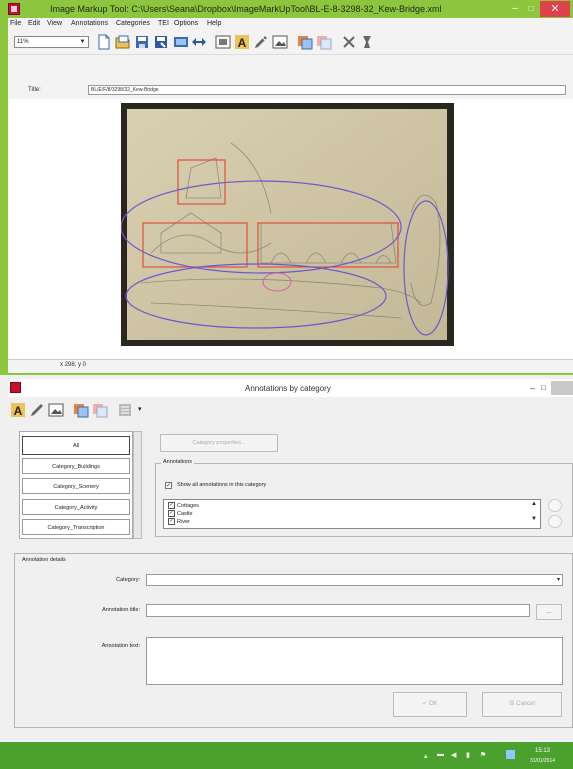 The width and height of the screenshot is (573, 769). Describe the element at coordinates (76, 466) in the screenshot. I see `category-item-buildings: Category_Buildings` at that location.